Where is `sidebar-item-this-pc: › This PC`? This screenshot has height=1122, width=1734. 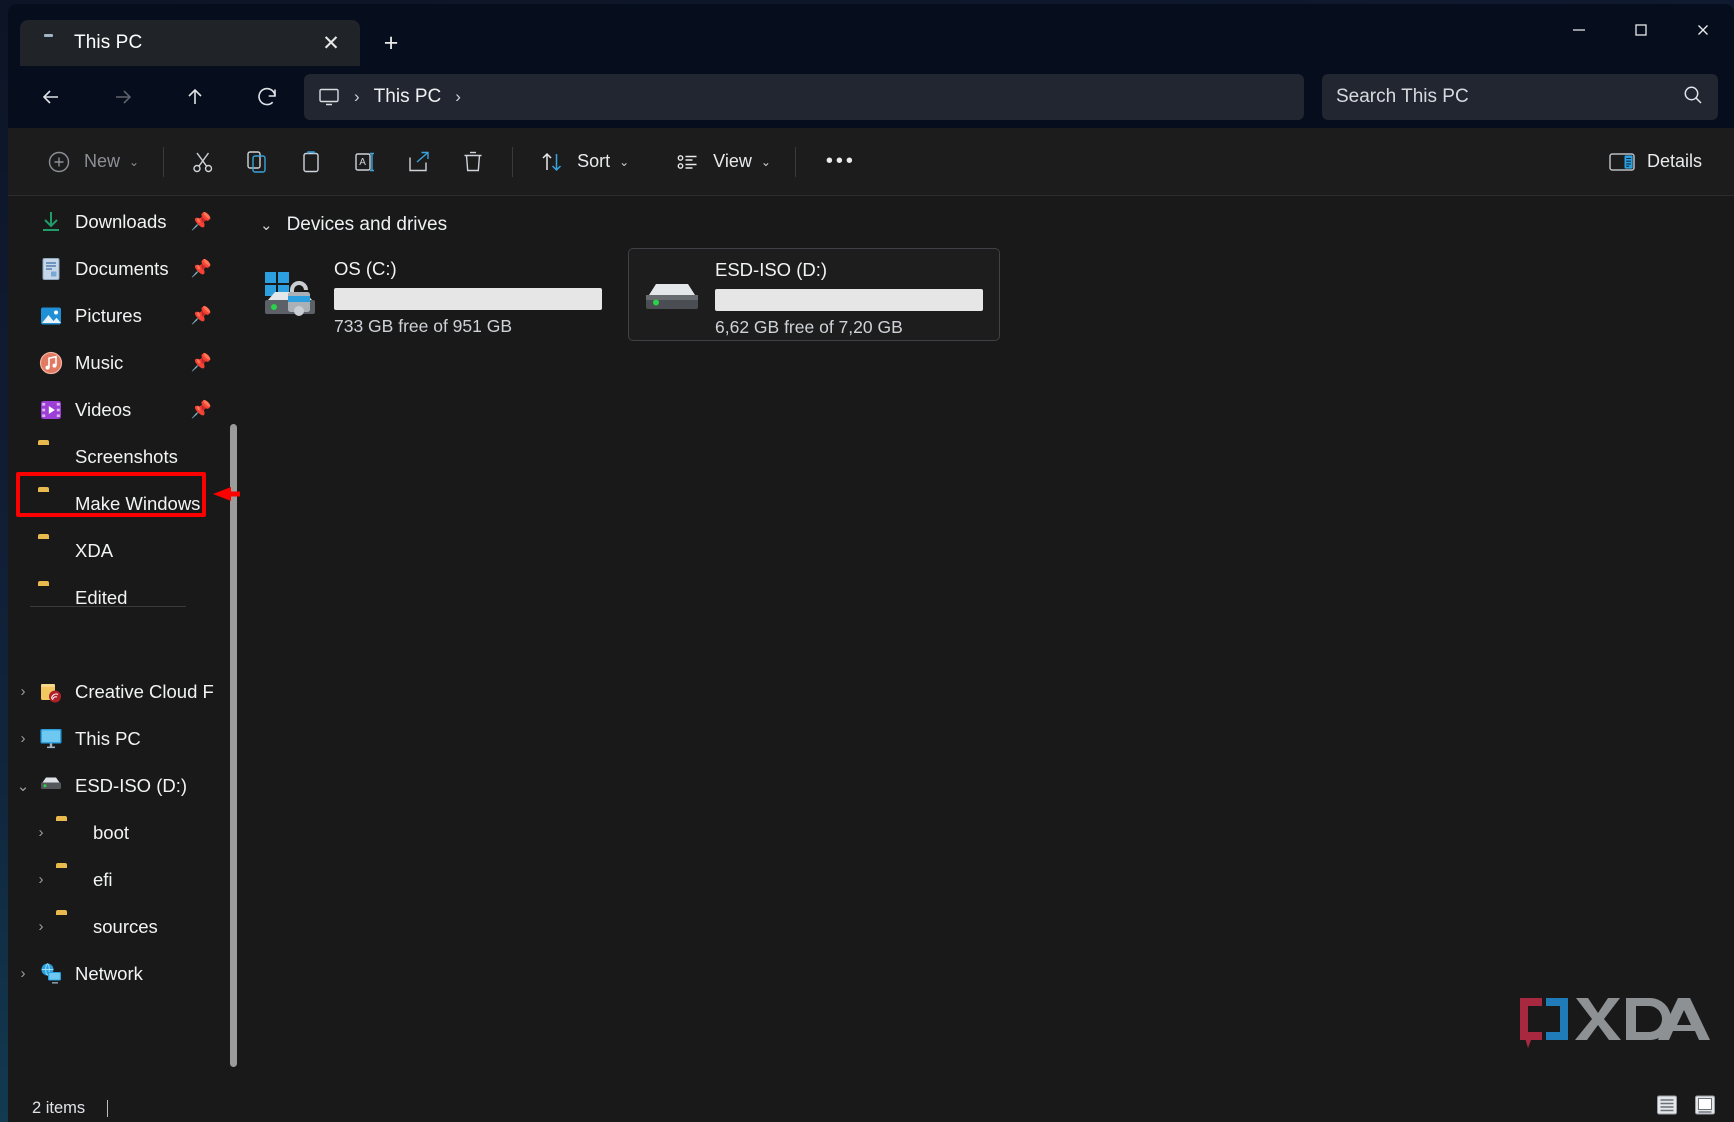
sidebar-item-this-pc: › This PC is located at coordinates (124, 738).